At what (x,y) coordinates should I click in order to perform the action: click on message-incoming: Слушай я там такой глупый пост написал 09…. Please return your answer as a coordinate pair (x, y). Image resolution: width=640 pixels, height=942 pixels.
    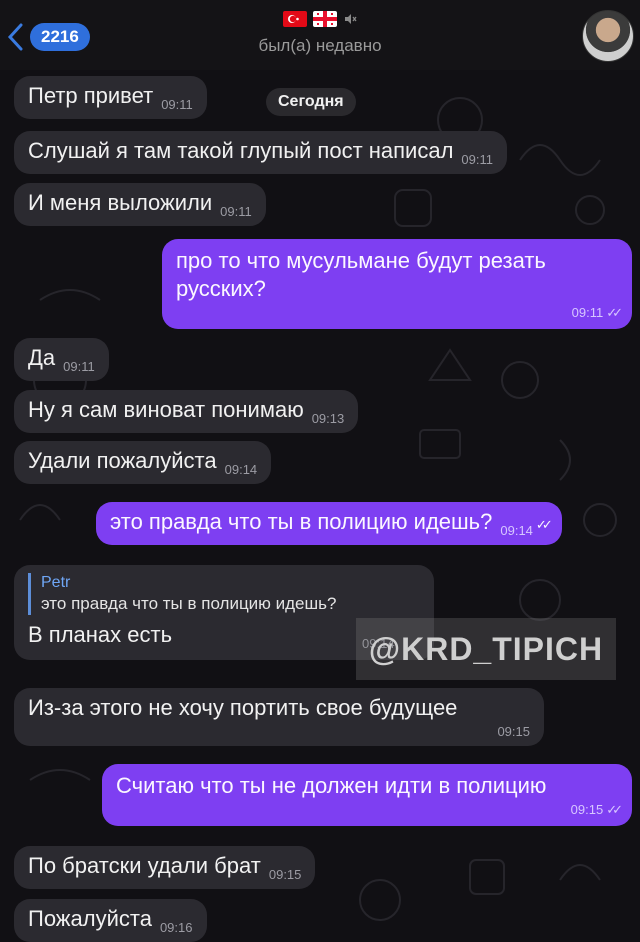
    Looking at the image, I should click on (260, 152).